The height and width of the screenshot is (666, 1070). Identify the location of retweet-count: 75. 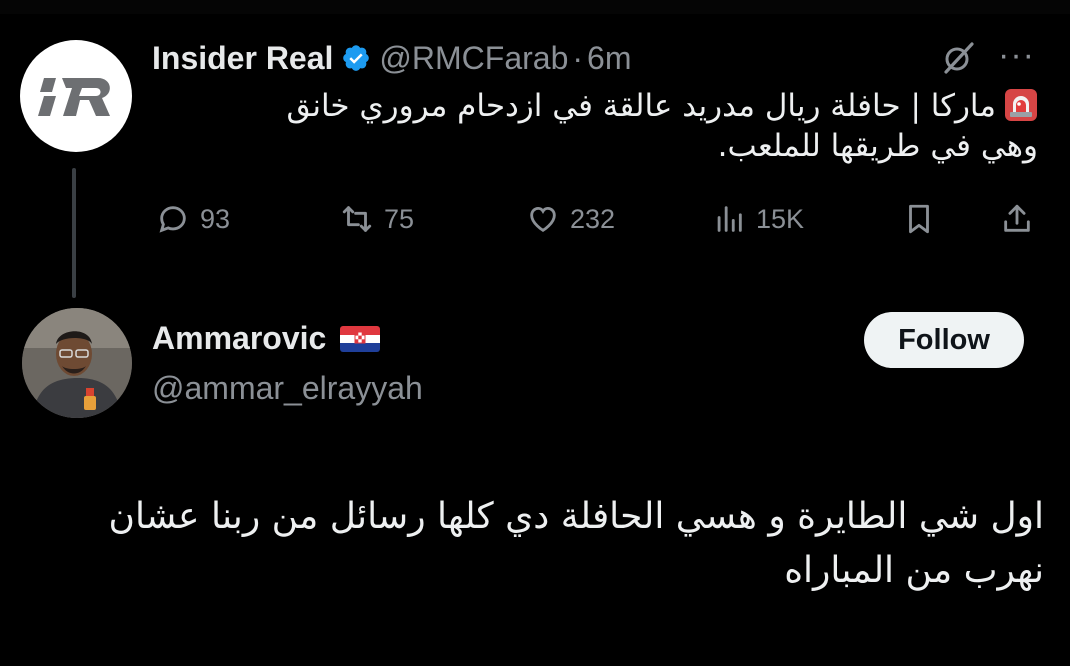
(399, 218).